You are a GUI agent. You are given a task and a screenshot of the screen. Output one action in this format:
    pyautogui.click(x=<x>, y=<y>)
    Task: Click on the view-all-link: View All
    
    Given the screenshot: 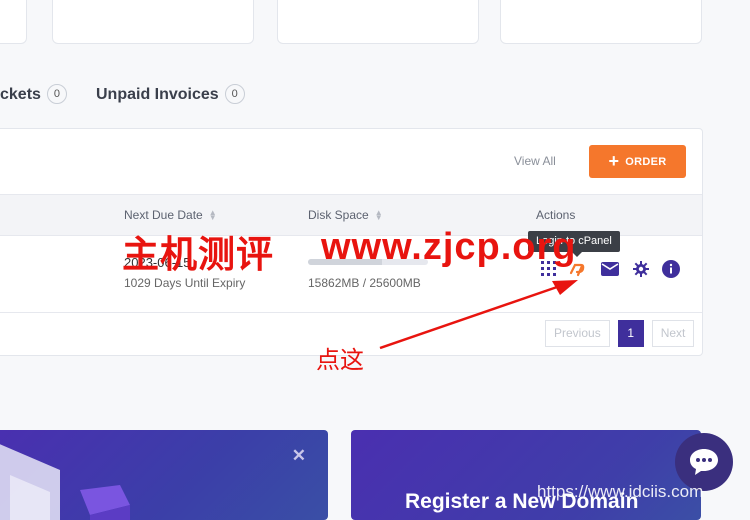 What is the action you would take?
    pyautogui.click(x=535, y=161)
    